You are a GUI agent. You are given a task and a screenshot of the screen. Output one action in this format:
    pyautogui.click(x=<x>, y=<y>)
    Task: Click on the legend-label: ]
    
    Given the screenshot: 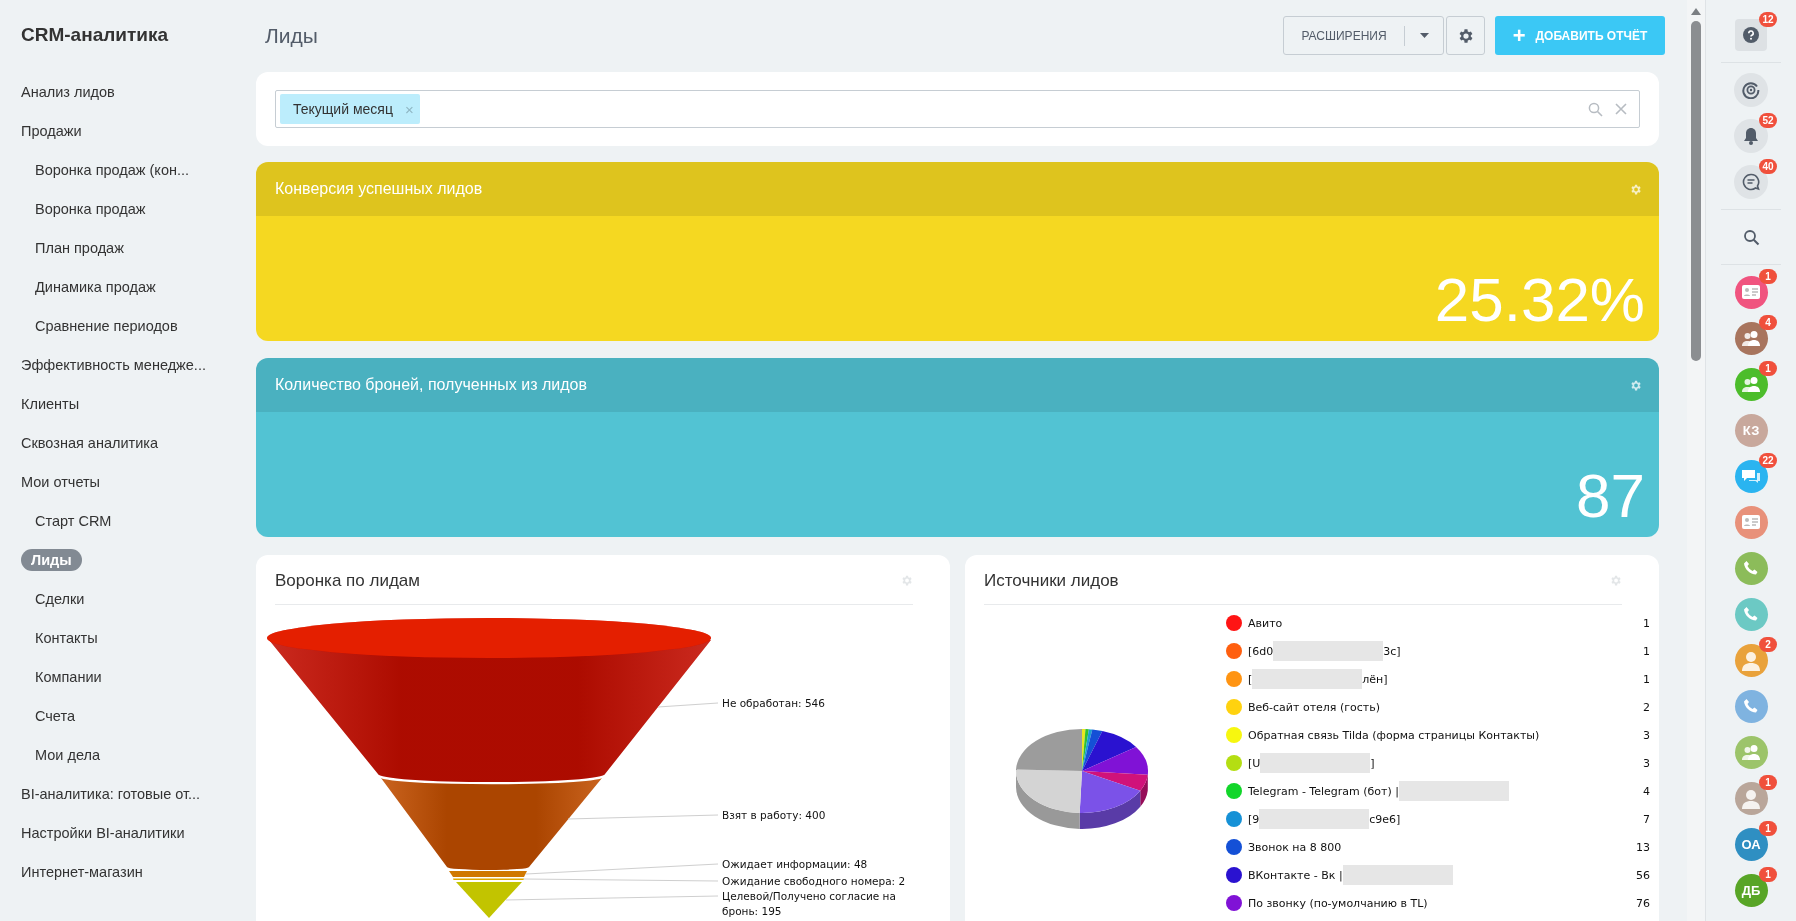 What is the action you would take?
    pyautogui.click(x=1372, y=763)
    